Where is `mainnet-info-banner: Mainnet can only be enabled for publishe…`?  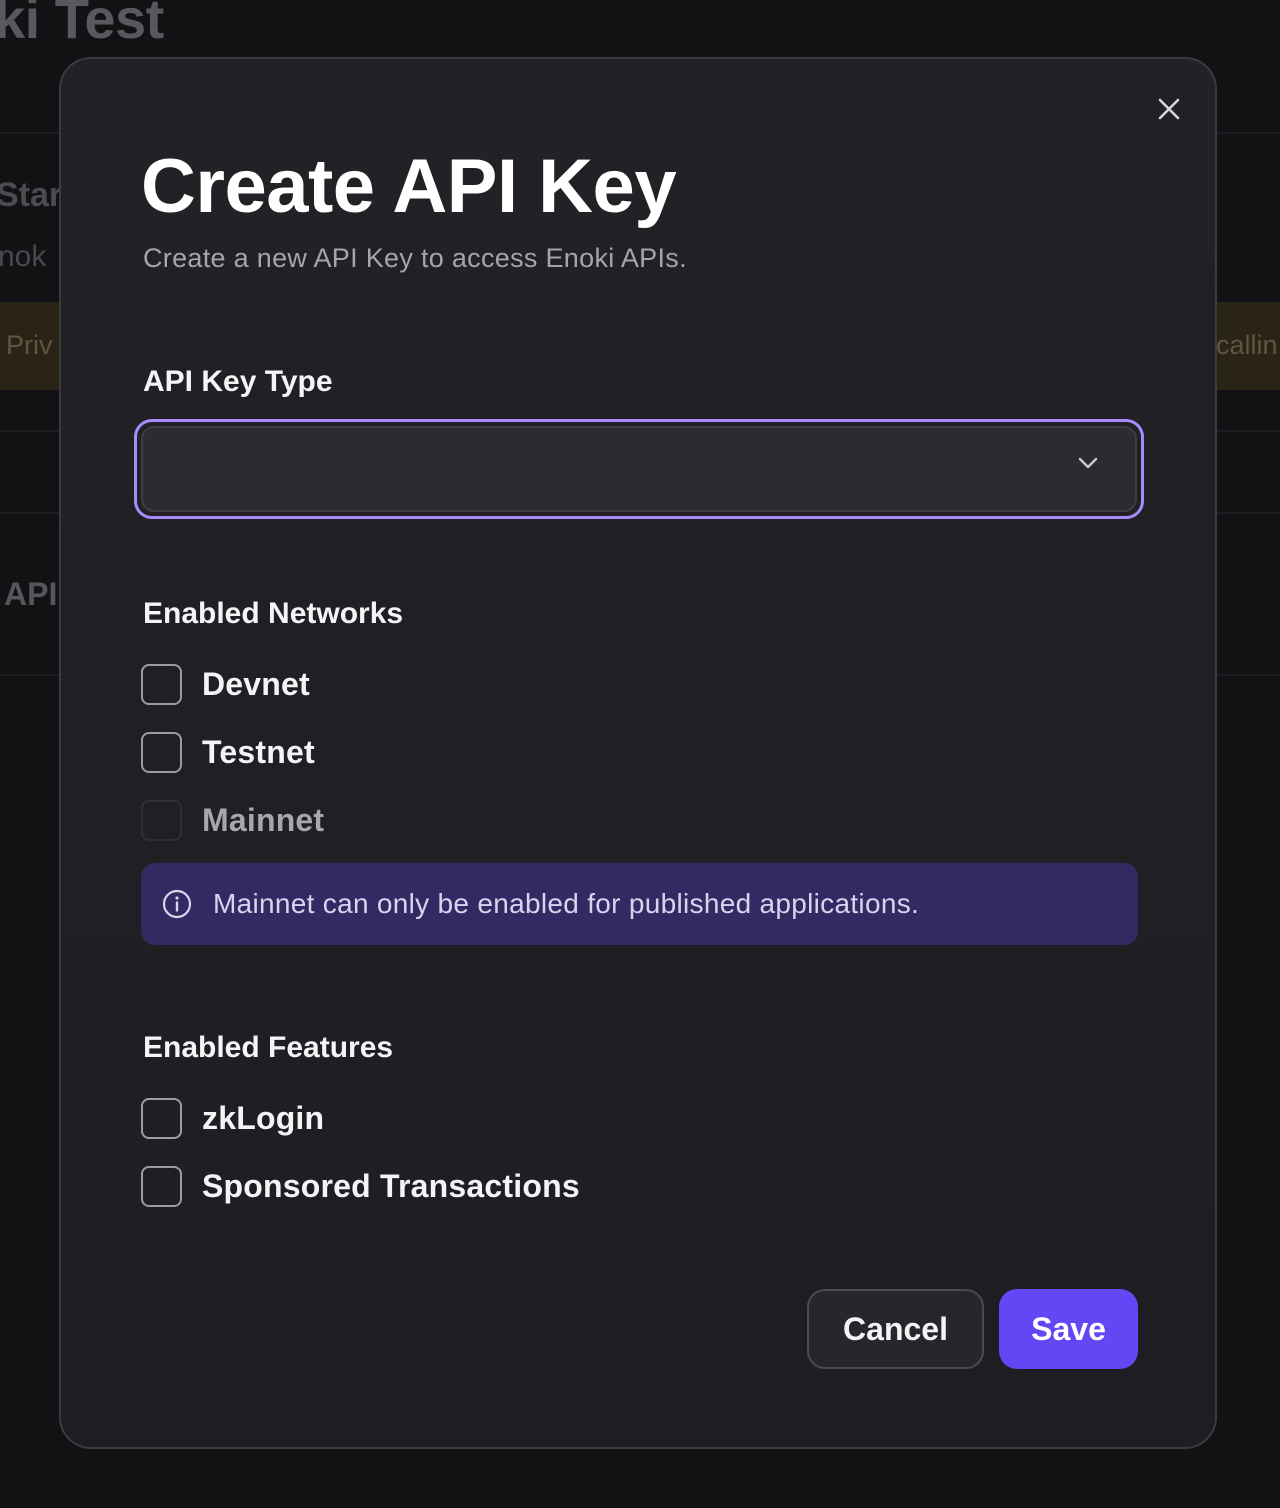
mainnet-info-banner: Mainnet can only be enabled for publishe… is located at coordinates (639, 904).